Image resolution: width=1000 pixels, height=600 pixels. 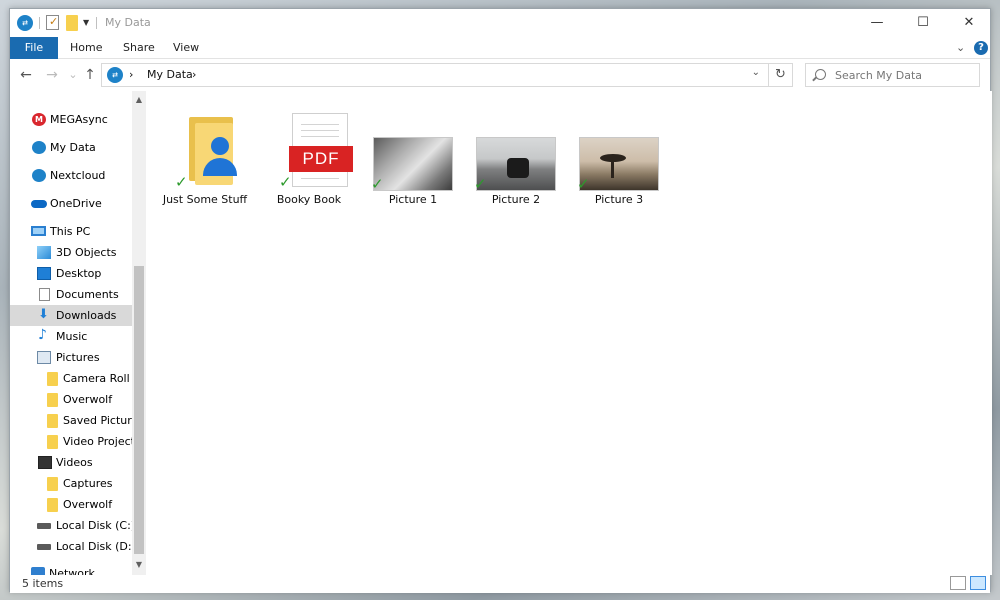 I want to click on search-box: Search My Data, so click(x=892, y=75).